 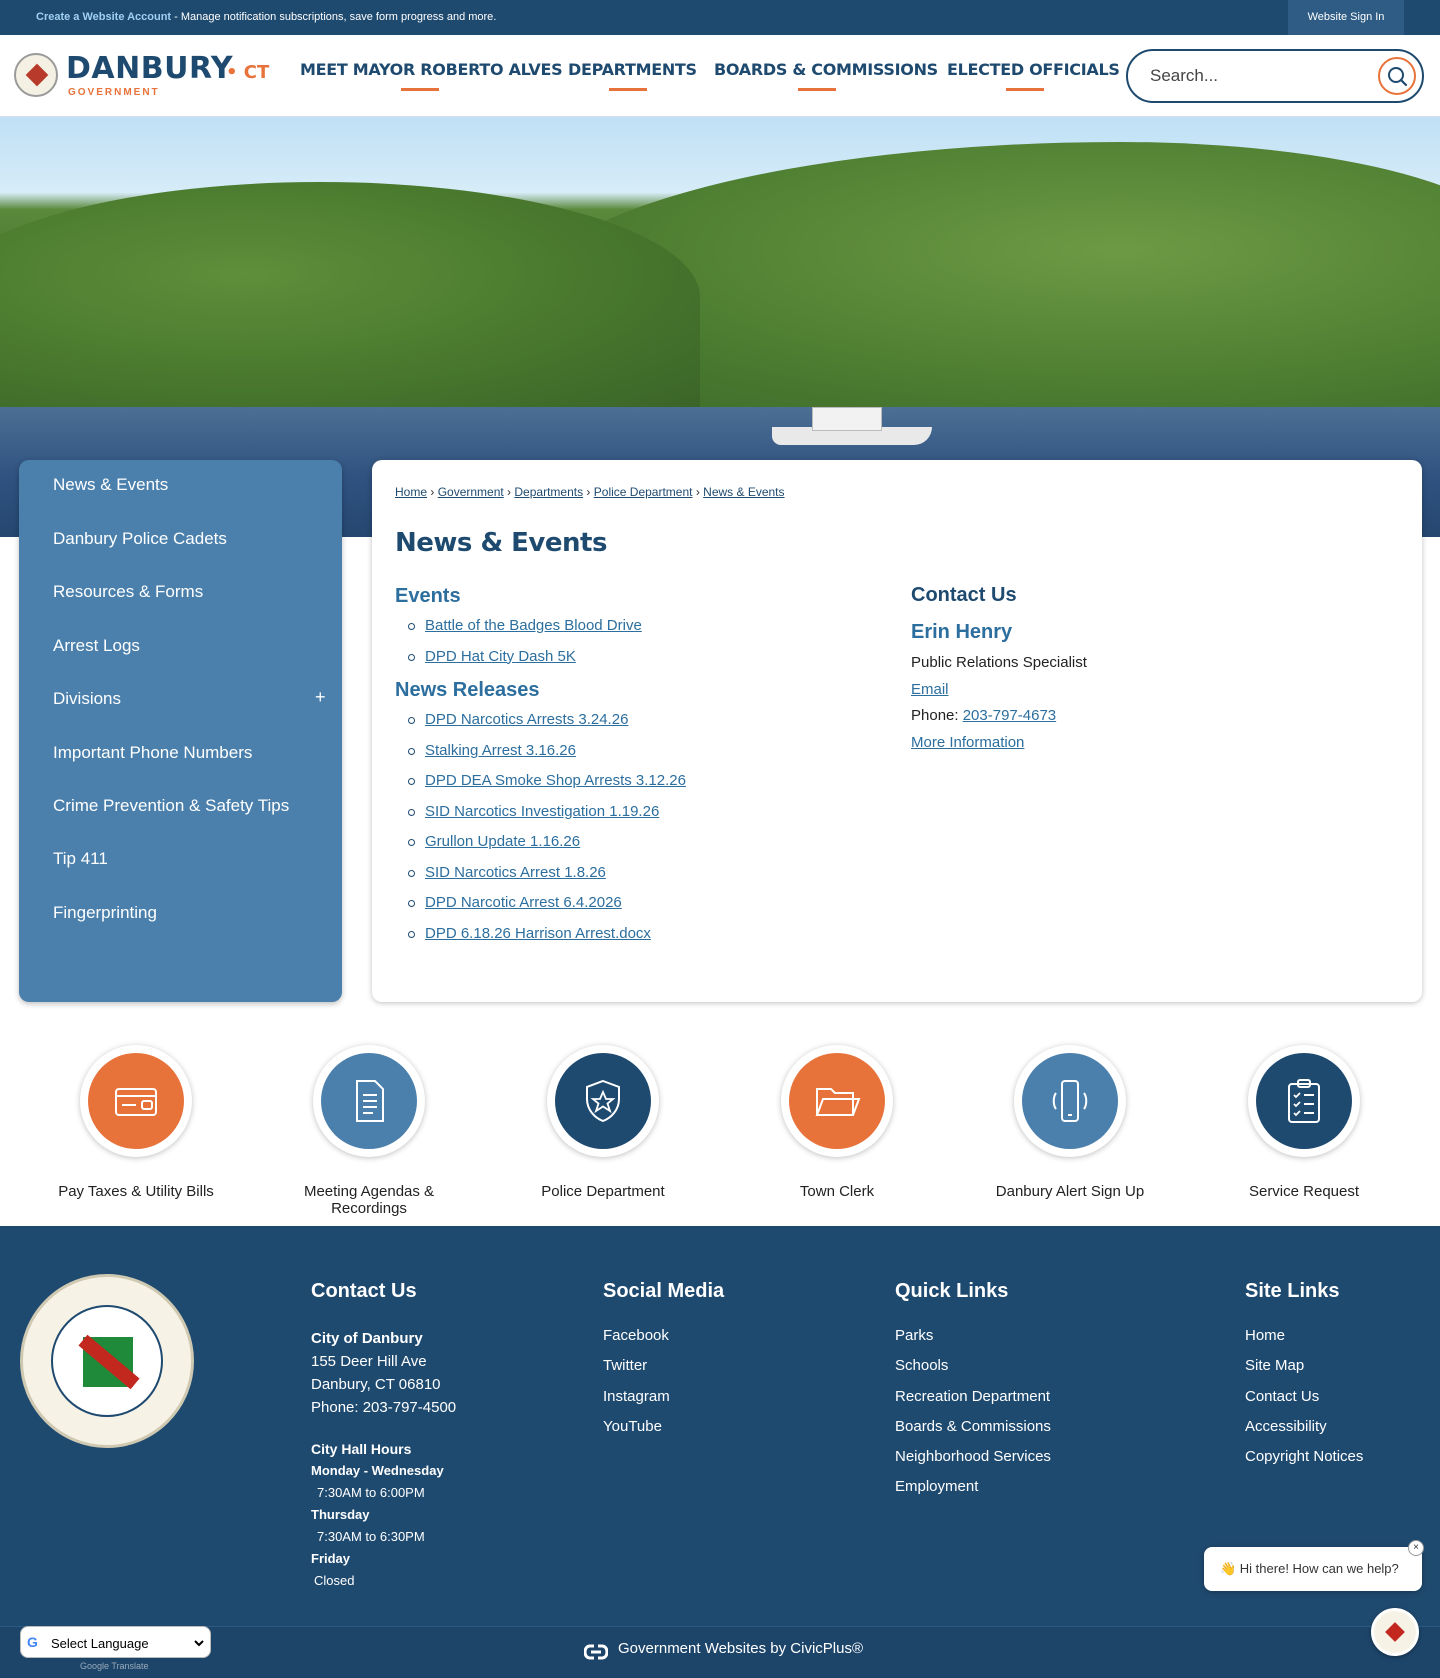 I want to click on google-g-icon: G, so click(x=32, y=1642).